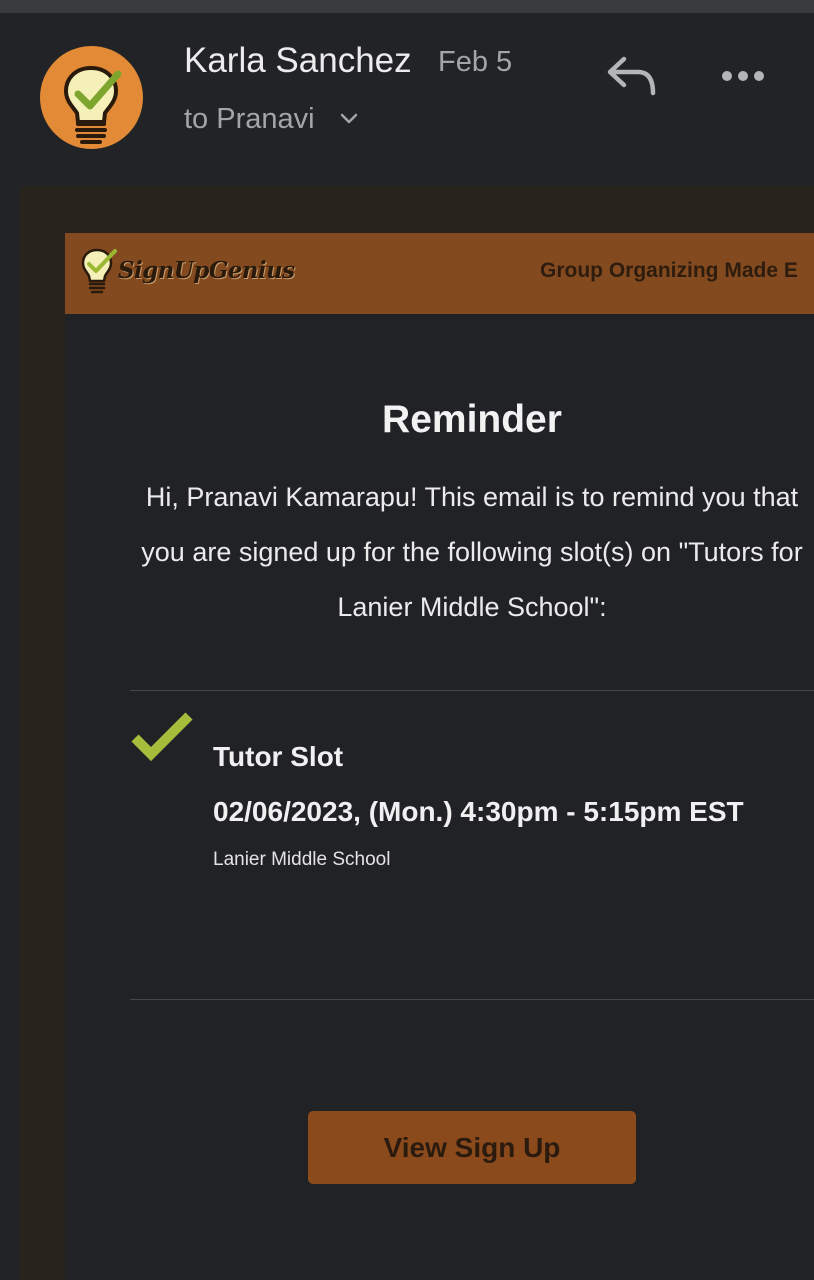 The width and height of the screenshot is (814, 1280). I want to click on sender-avatar, so click(91, 97).